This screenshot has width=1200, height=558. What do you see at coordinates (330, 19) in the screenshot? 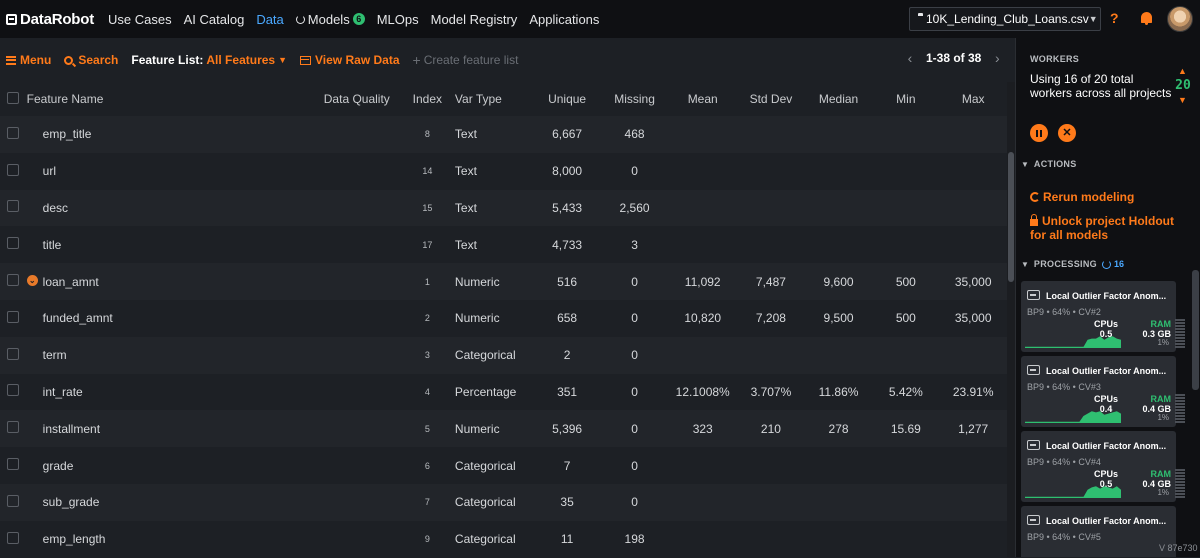
I see `nav-models: Models 6` at bounding box center [330, 19].